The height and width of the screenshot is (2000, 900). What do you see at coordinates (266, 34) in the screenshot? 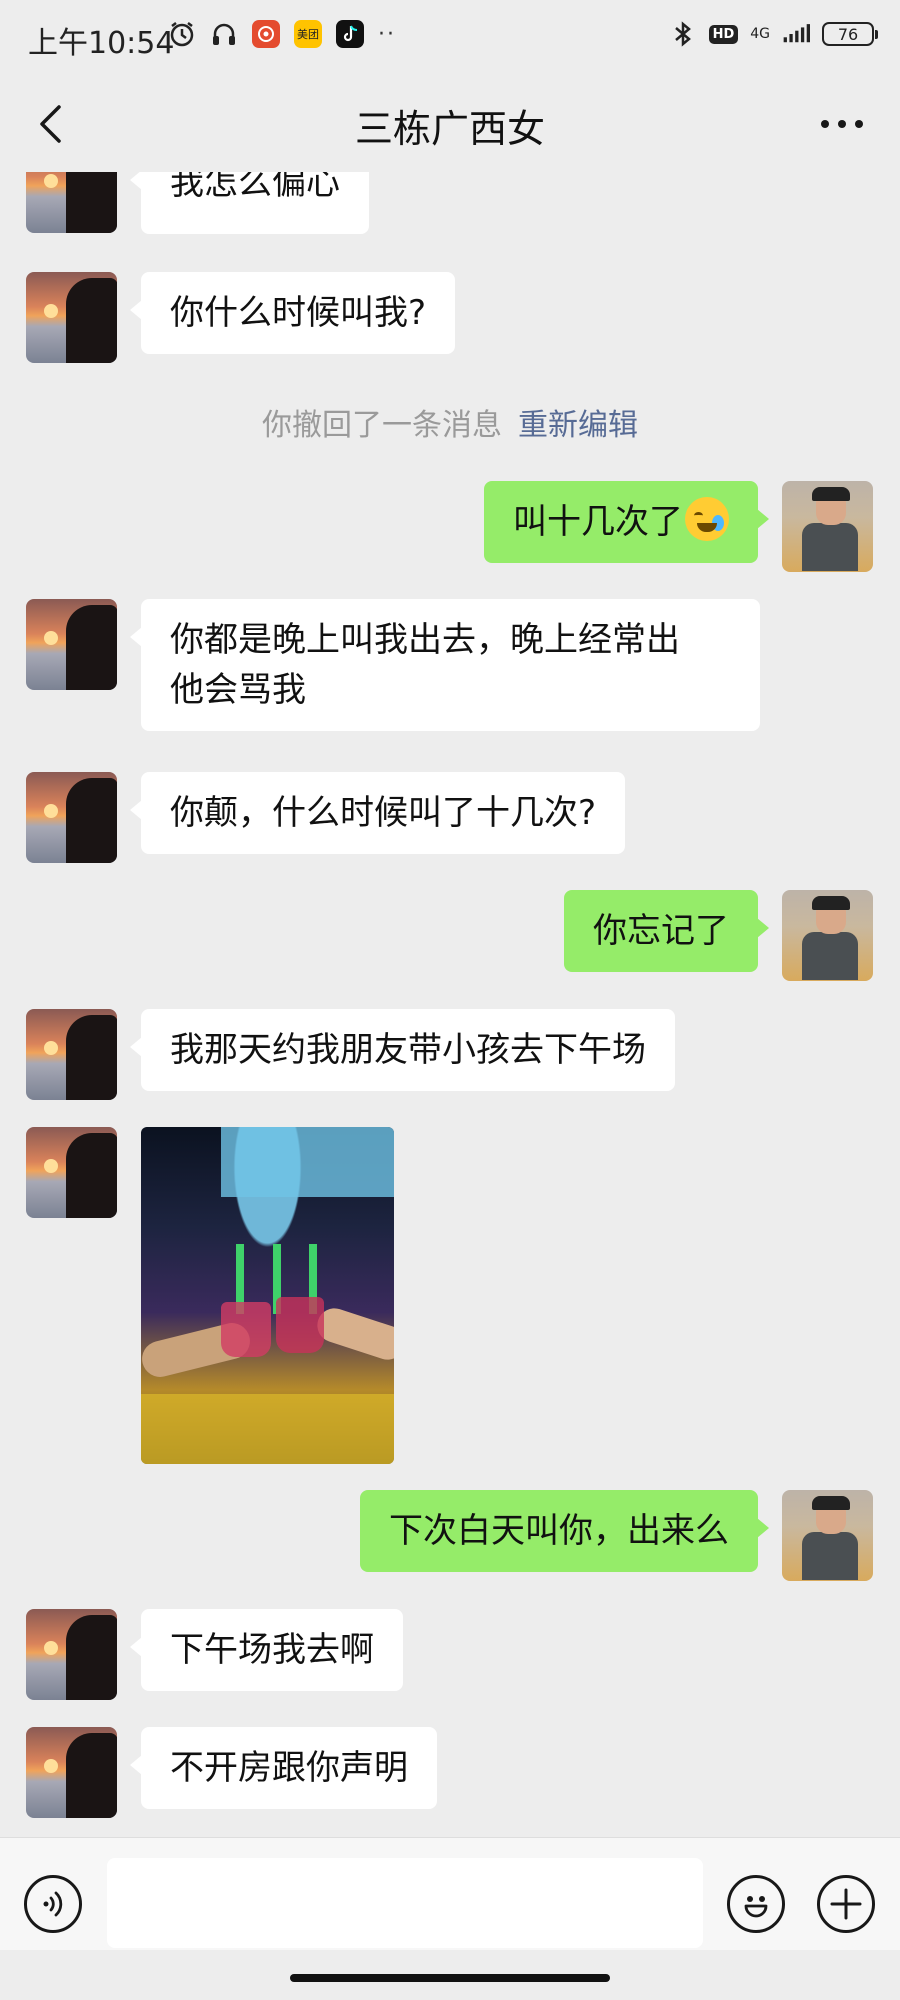
I see `music-app-icon` at bounding box center [266, 34].